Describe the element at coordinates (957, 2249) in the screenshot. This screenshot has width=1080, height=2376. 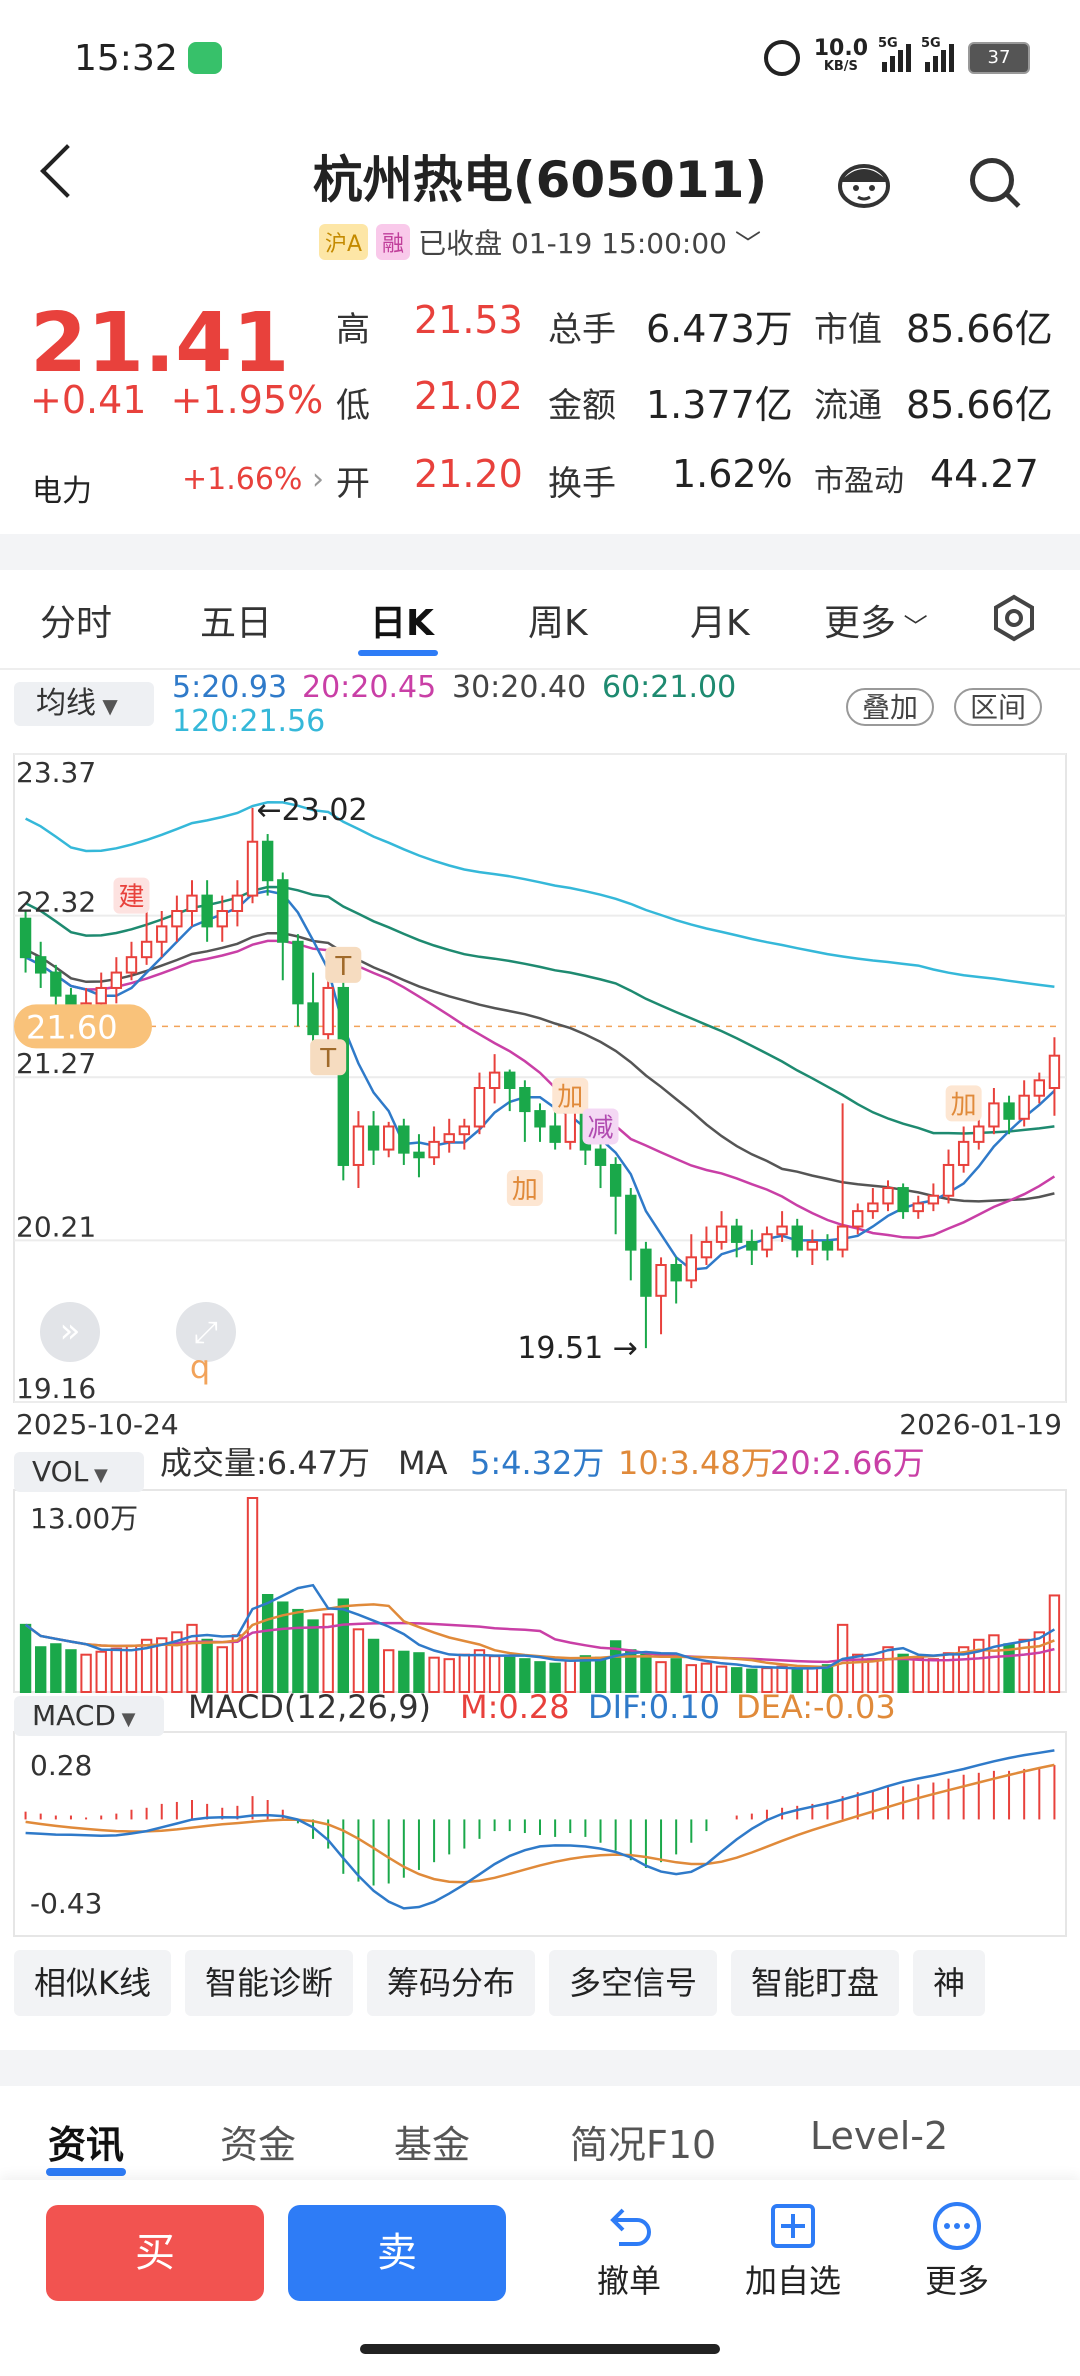
I see `more-button: 更多` at that location.